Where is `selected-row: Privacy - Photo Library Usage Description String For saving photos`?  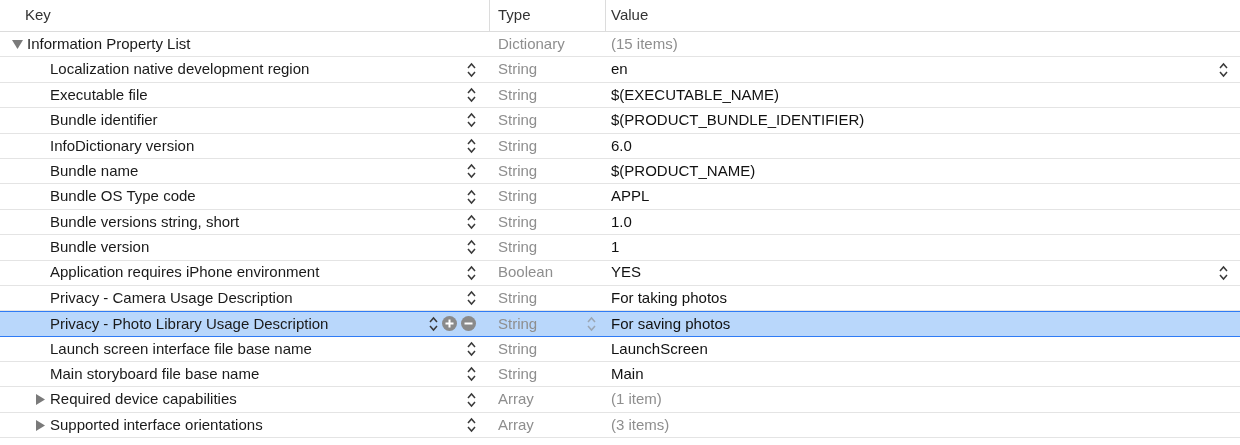 selected-row: Privacy - Photo Library Usage Description String For saving photos is located at coordinates (620, 324).